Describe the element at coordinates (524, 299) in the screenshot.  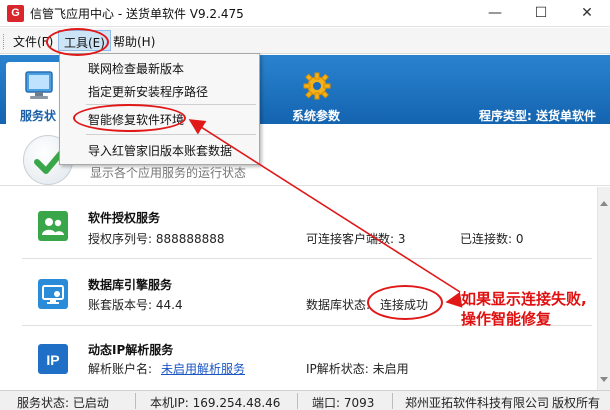
I see `annotation-text-line1: 如果显示连接失败,` at that location.